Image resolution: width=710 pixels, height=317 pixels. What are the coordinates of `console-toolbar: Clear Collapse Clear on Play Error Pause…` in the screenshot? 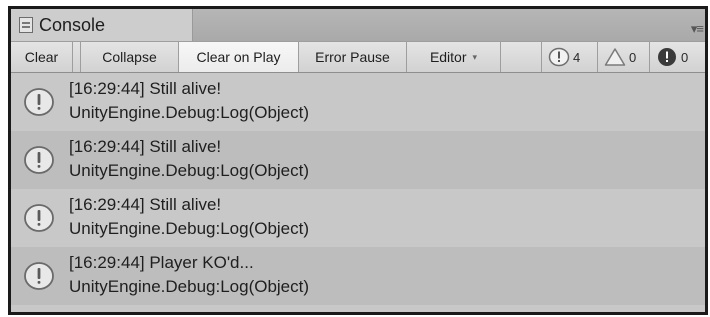 It's located at (358, 57).